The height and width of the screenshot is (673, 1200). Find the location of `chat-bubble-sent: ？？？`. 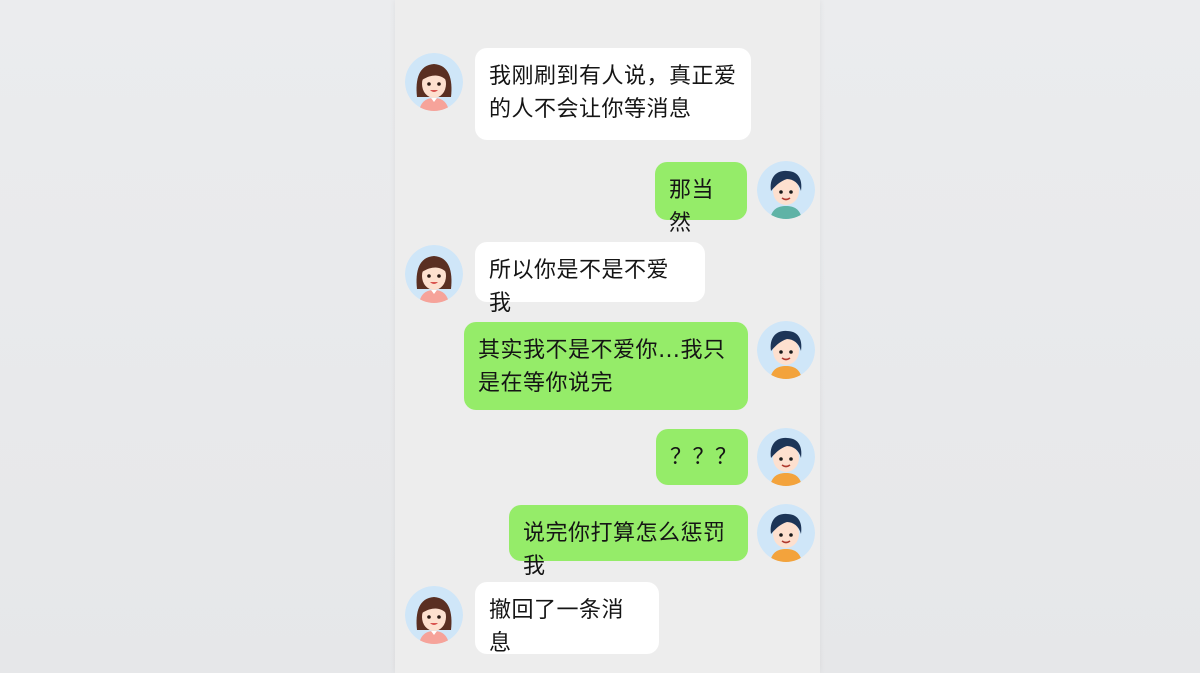

chat-bubble-sent: ？？？ is located at coordinates (702, 457).